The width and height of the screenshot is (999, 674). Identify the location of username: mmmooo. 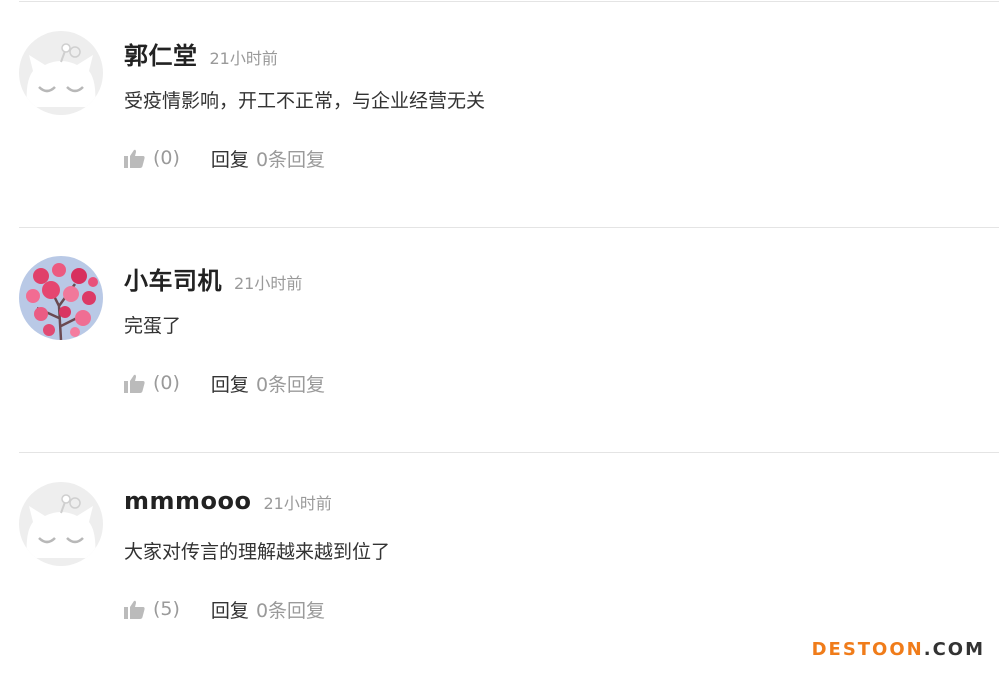
(188, 501).